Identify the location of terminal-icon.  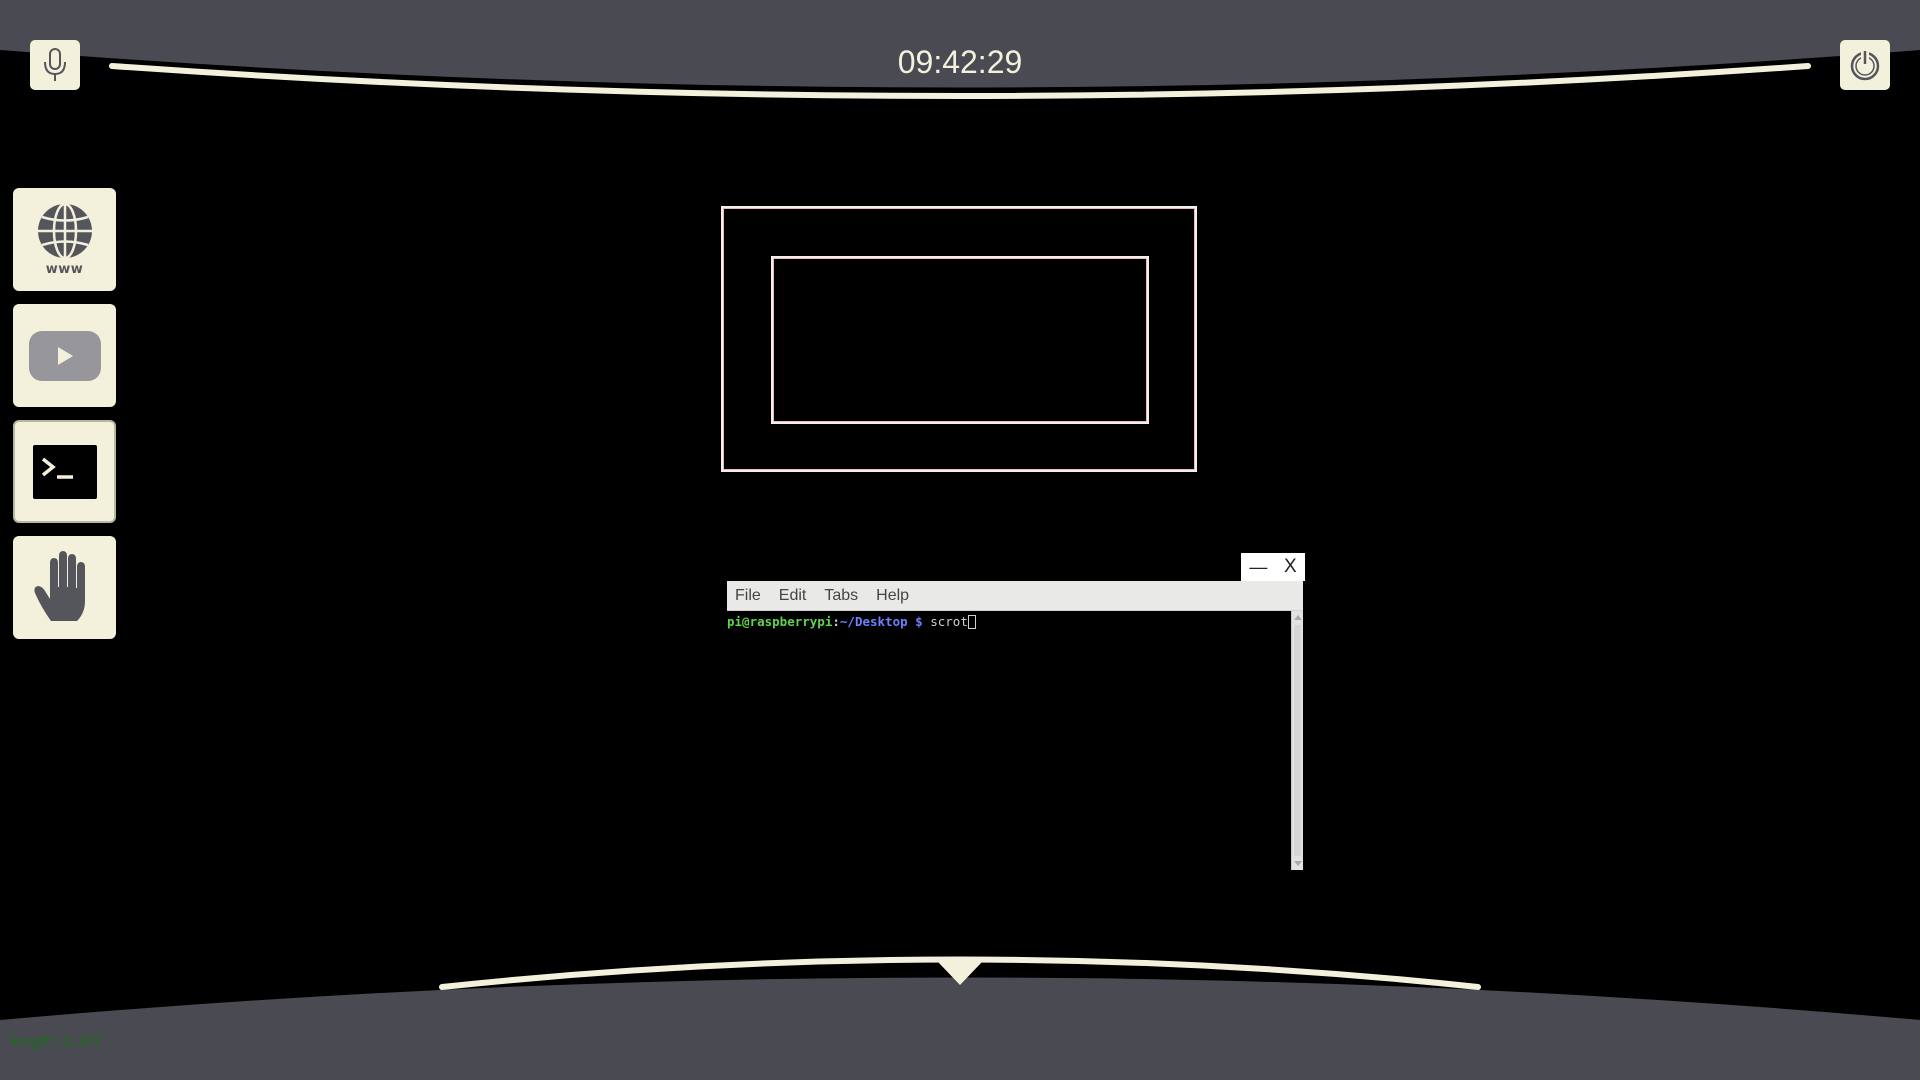
(64, 471).